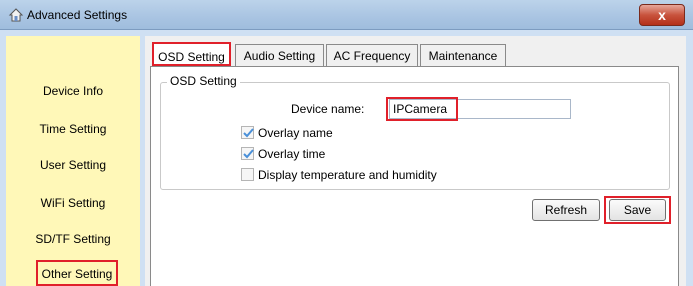  What do you see at coordinates (279, 55) in the screenshot?
I see `tab-audio-setting: Audio Setting` at bounding box center [279, 55].